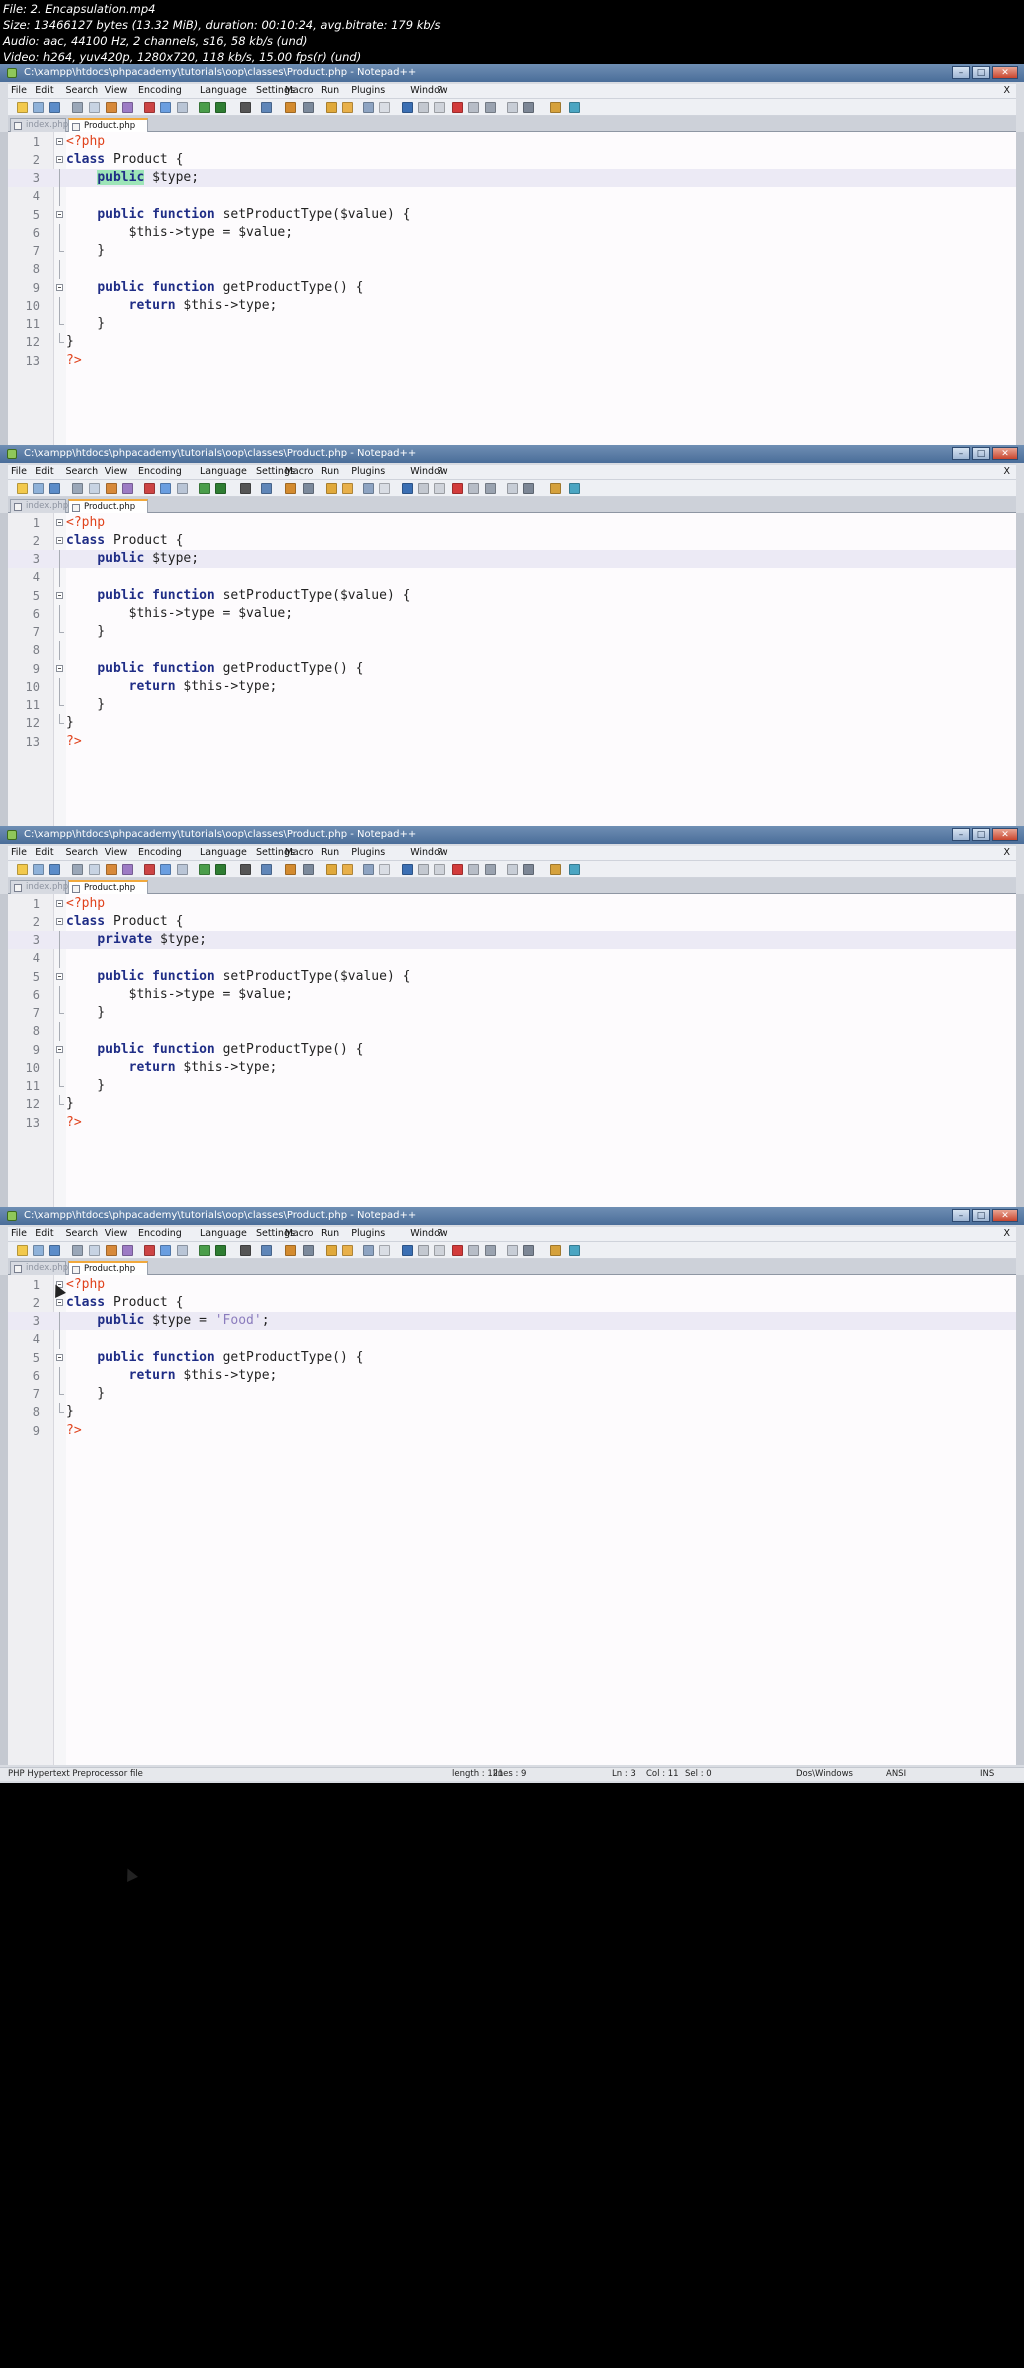 The width and height of the screenshot is (1024, 2368). I want to click on code-line: 6 return $this->type;, so click(512, 1375).